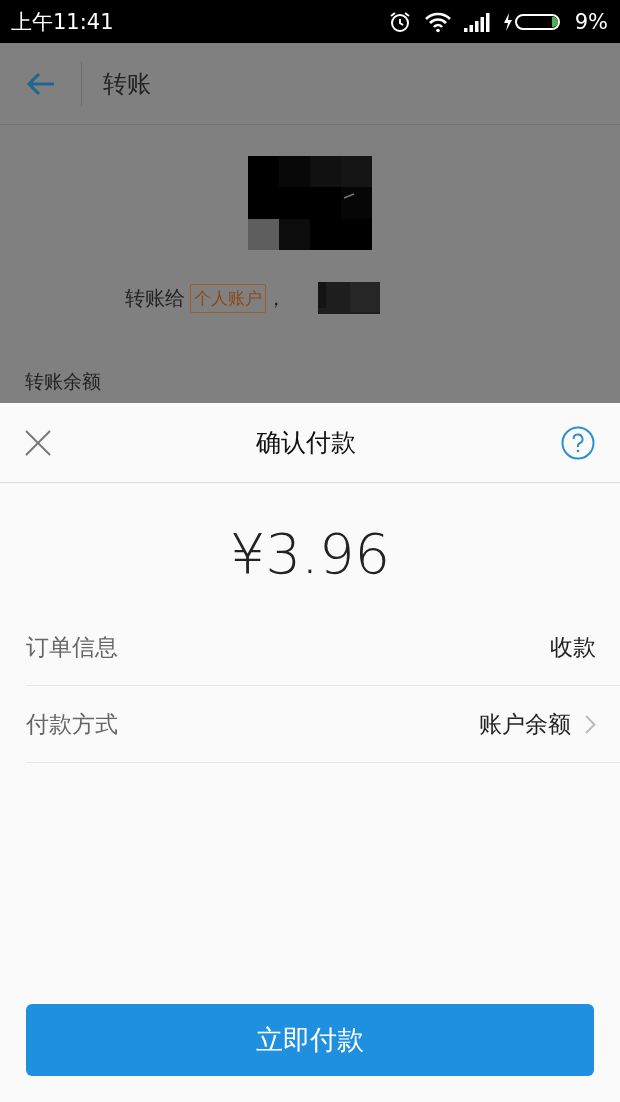 The width and height of the screenshot is (620, 1102). I want to click on battery-percent: 9%, so click(591, 21).